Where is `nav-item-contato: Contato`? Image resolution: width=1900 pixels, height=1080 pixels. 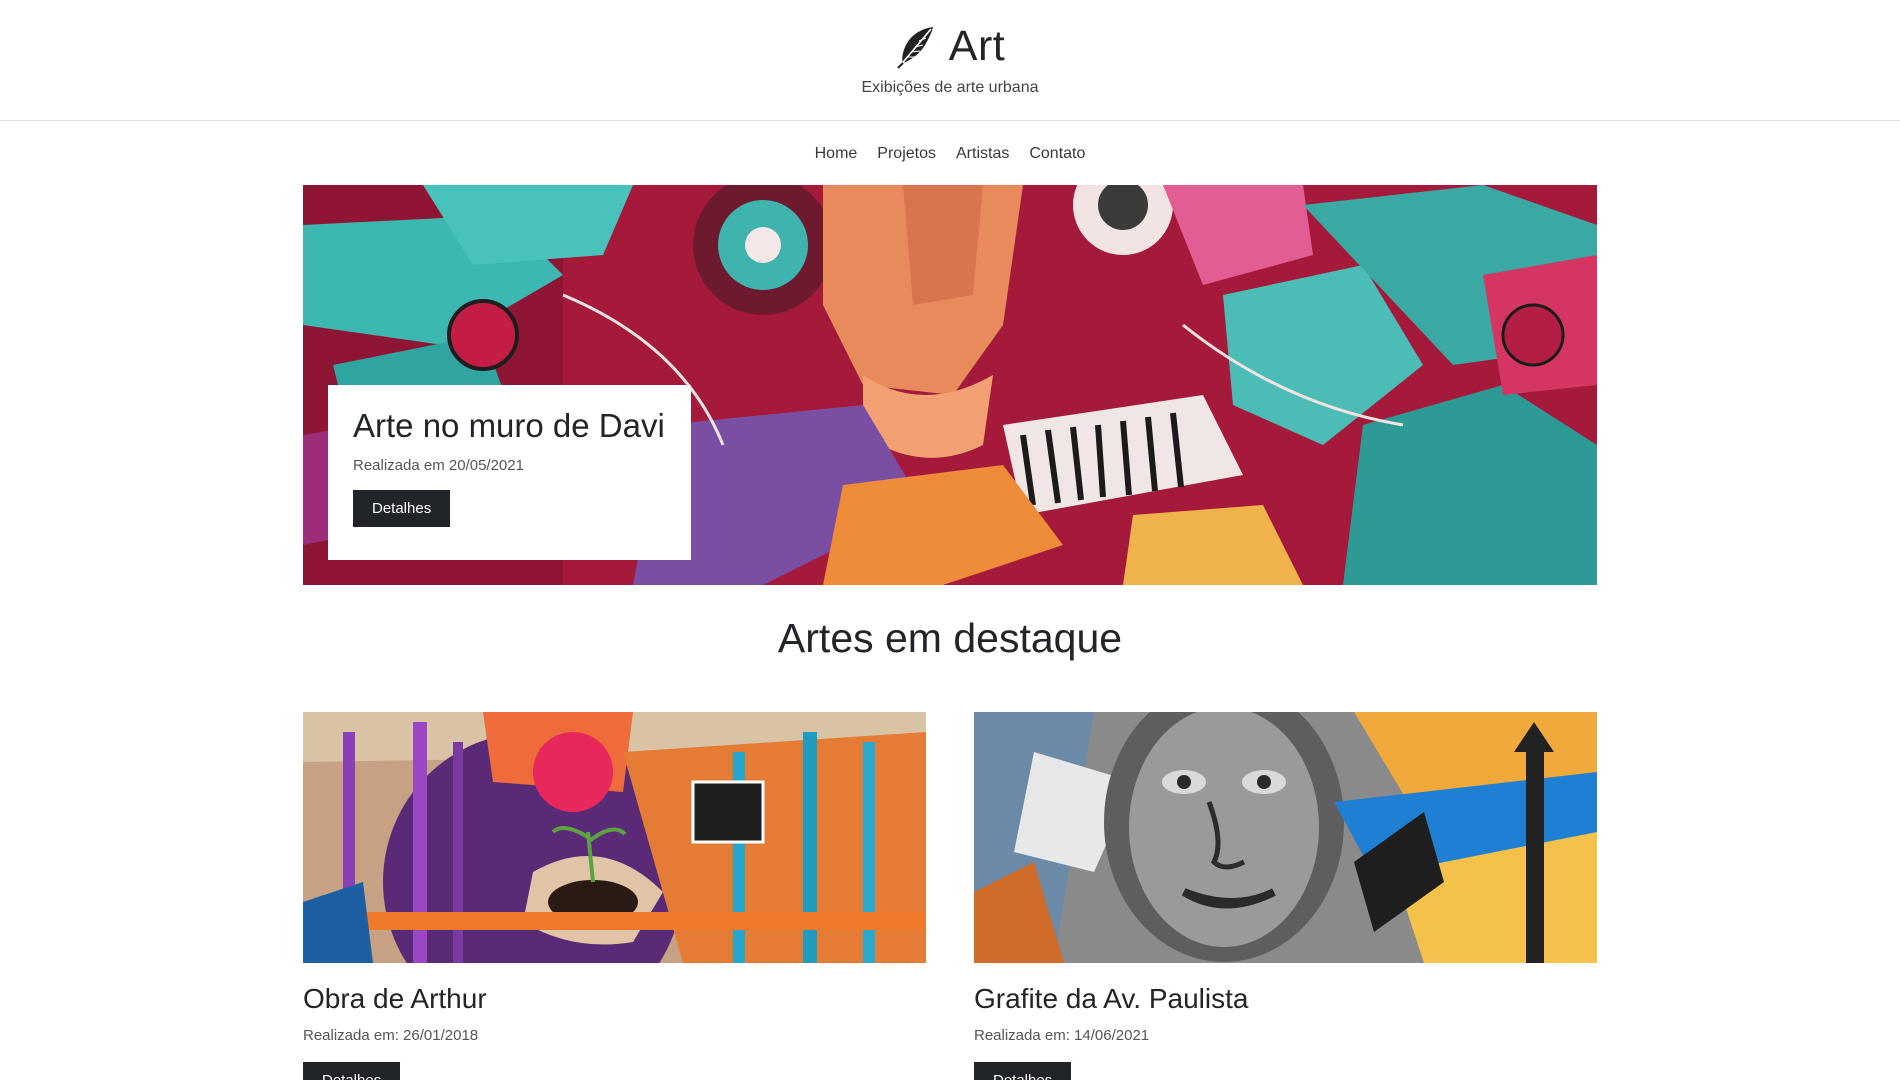
nav-item-contato: Contato is located at coordinates (1057, 154).